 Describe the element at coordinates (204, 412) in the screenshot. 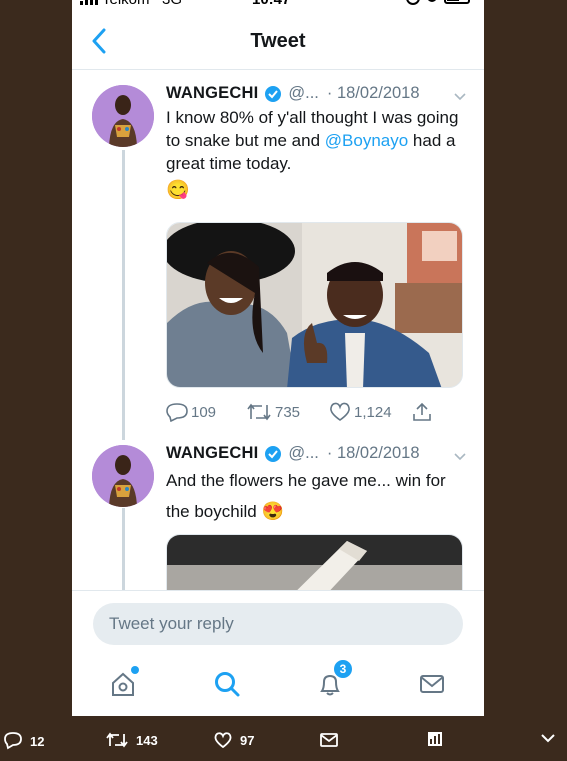

I see `reply-count: 109` at that location.